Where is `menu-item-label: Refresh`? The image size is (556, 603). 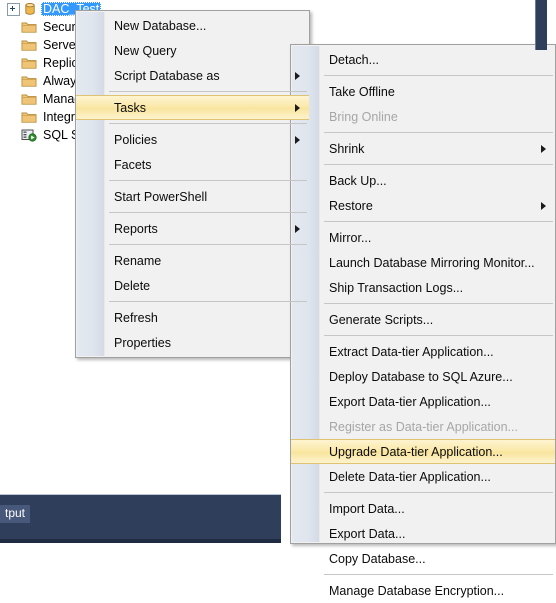 menu-item-label: Refresh is located at coordinates (136, 317).